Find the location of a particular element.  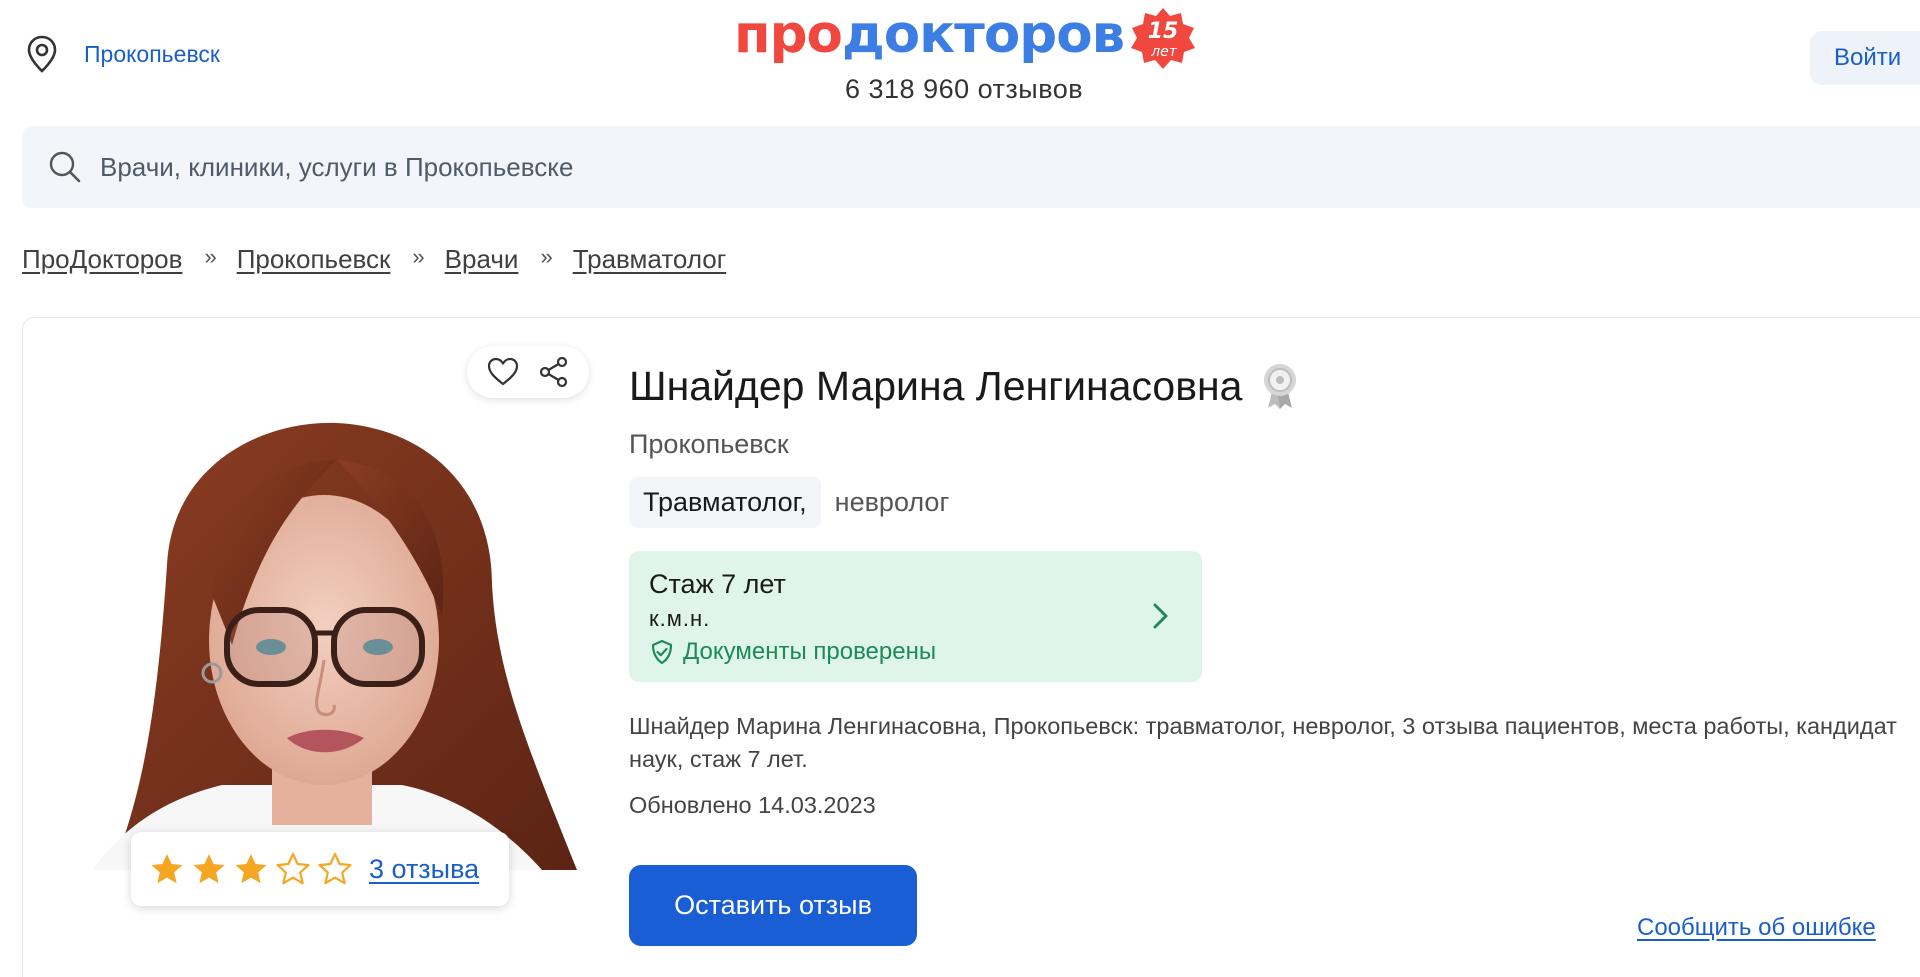

doctor-photo is located at coordinates (334, 646).